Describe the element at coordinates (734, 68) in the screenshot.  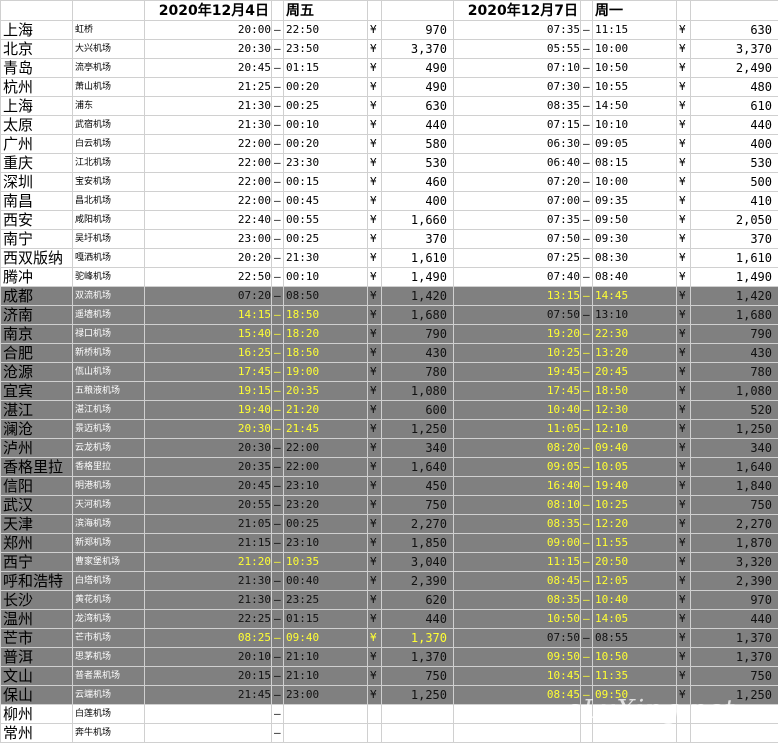
I see `price-2: 2,490` at that location.